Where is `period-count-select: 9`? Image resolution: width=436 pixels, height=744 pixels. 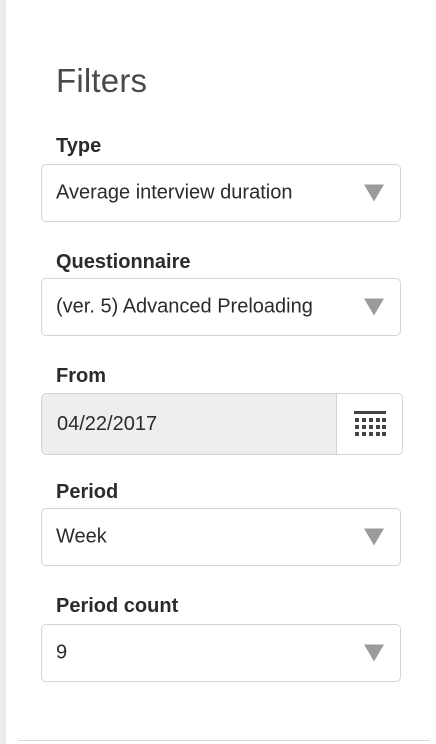 period-count-select: 9 is located at coordinates (221, 653).